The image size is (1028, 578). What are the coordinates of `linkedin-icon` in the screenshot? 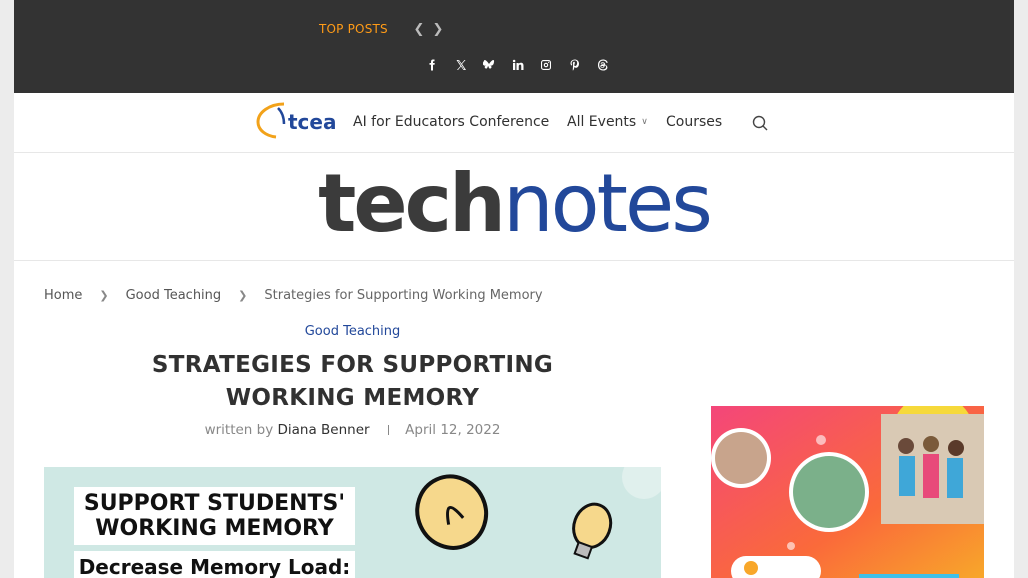 It's located at (518, 65).